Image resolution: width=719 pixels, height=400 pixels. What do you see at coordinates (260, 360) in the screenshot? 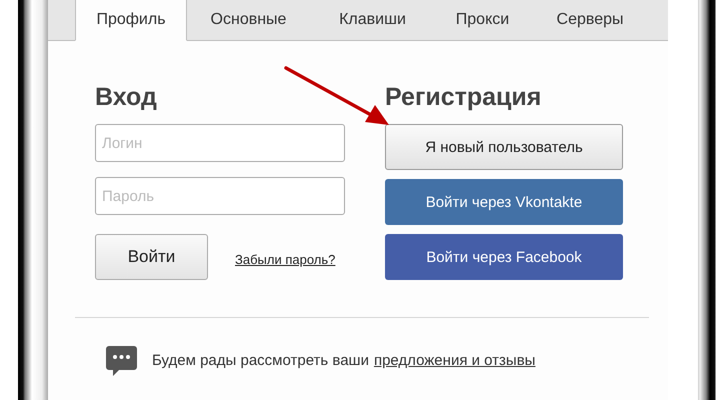
I see `feedback-text: Будем рады рассмотреть ваши` at bounding box center [260, 360].